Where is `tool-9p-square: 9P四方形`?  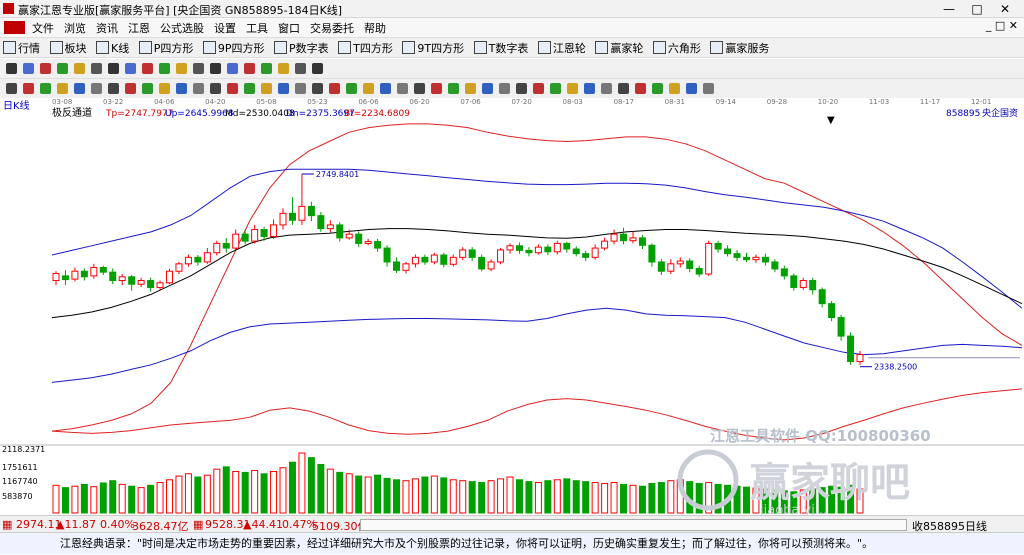
tool-9p-square: 9P四方形 is located at coordinates (234, 48).